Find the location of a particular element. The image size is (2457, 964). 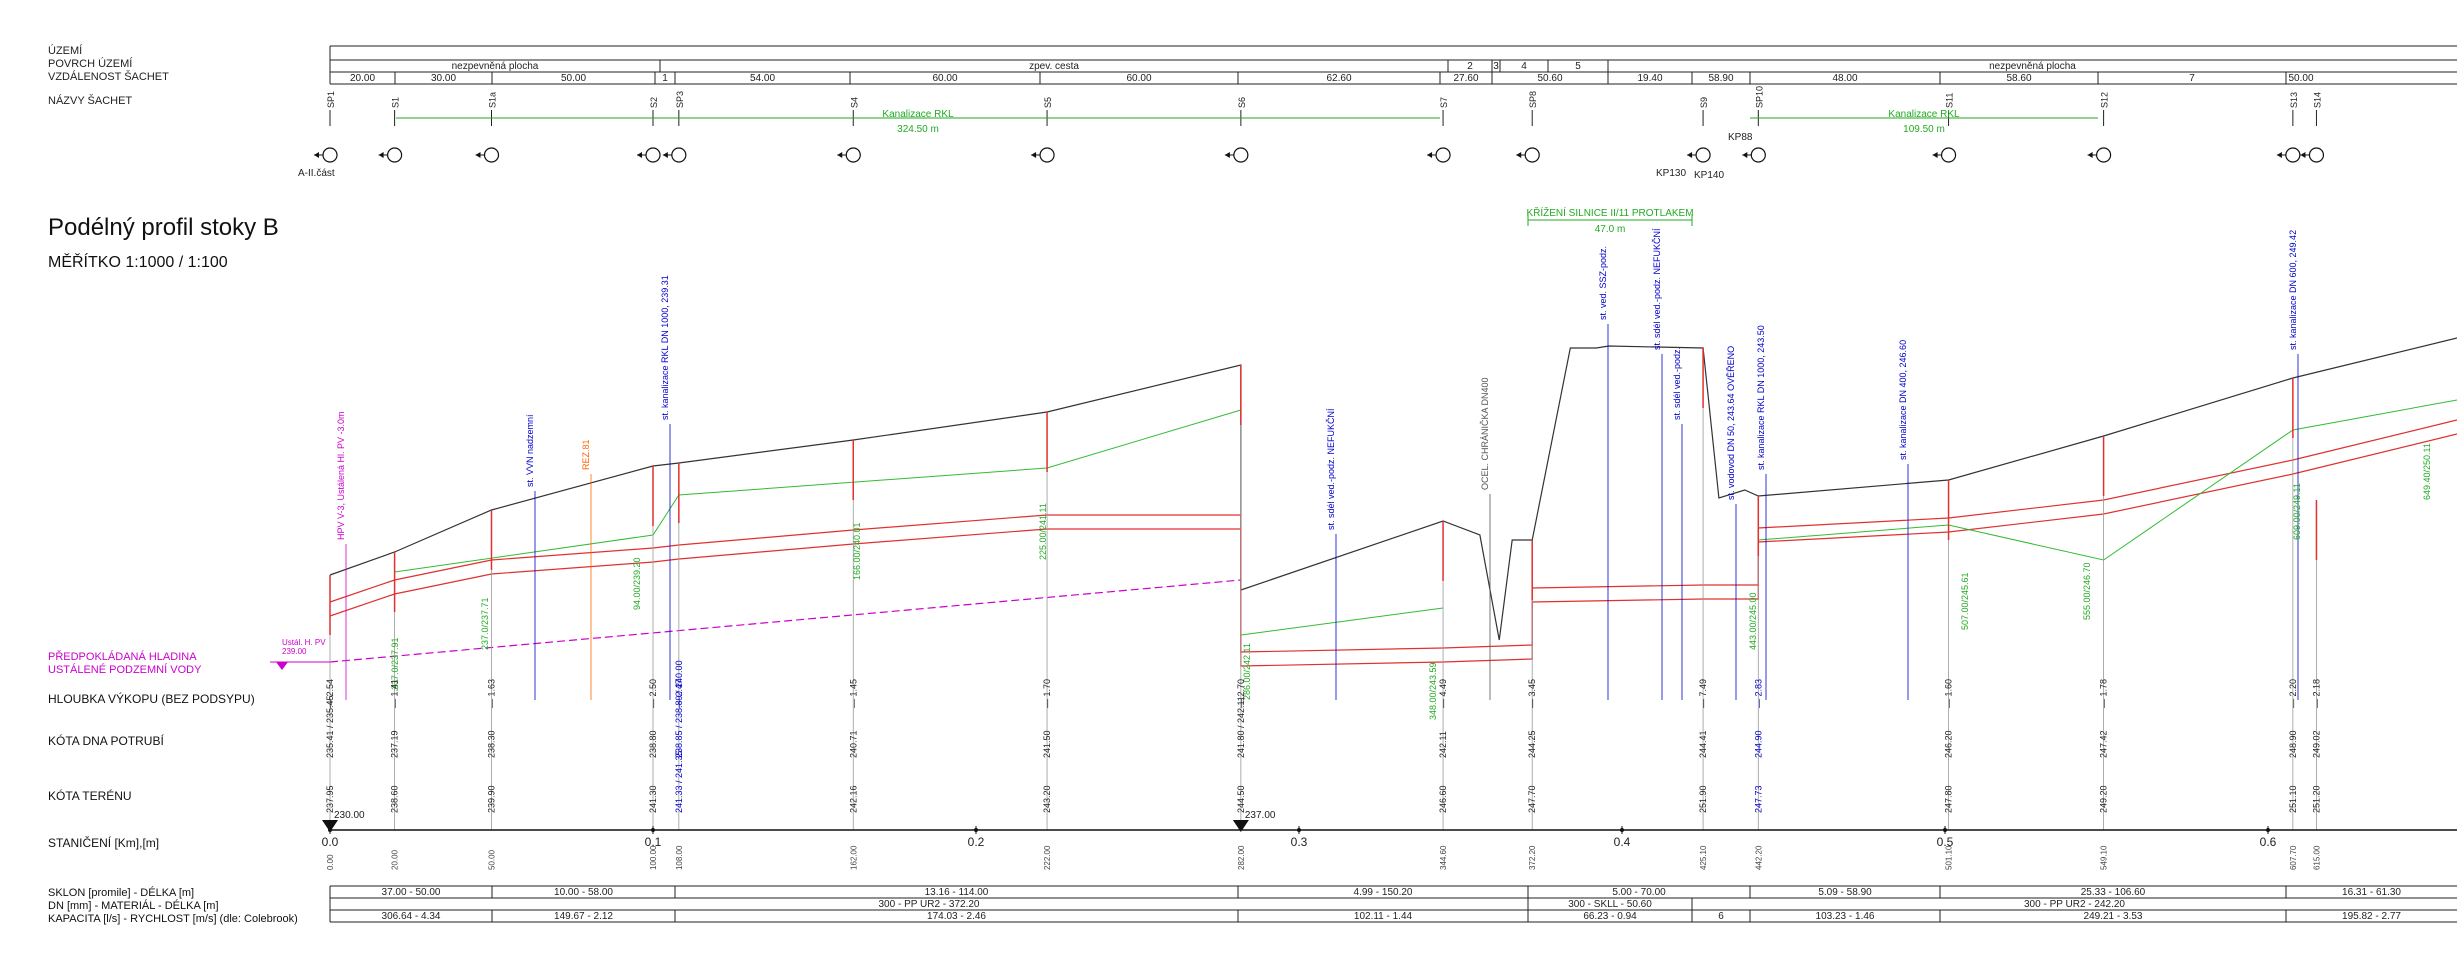

kapacita-value: 174.03 - 2.46 is located at coordinates (956, 916).